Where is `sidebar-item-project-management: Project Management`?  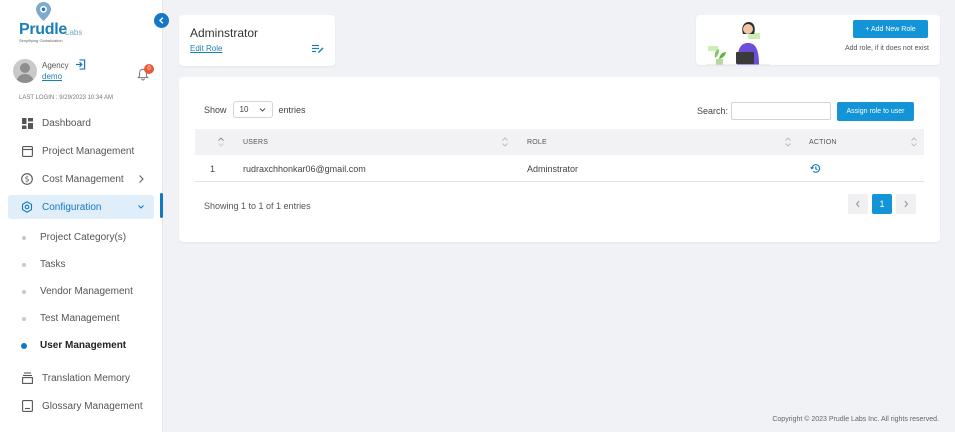 sidebar-item-project-management: Project Management is located at coordinates (81, 151).